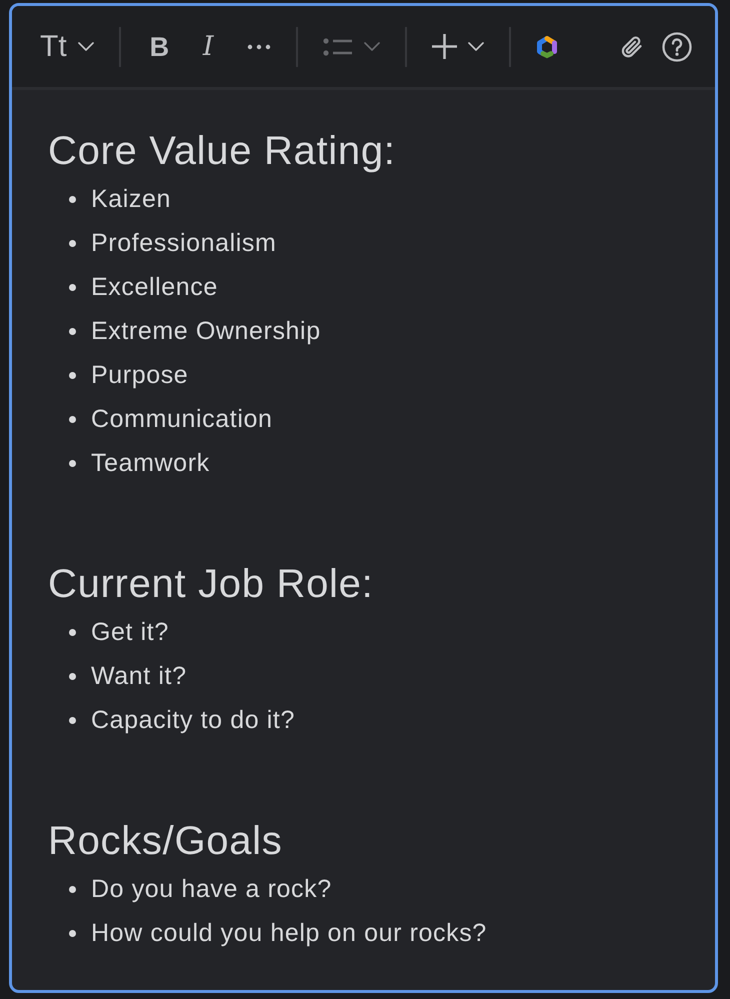  I want to click on list-item-text: Capacity to do it?, so click(193, 720).